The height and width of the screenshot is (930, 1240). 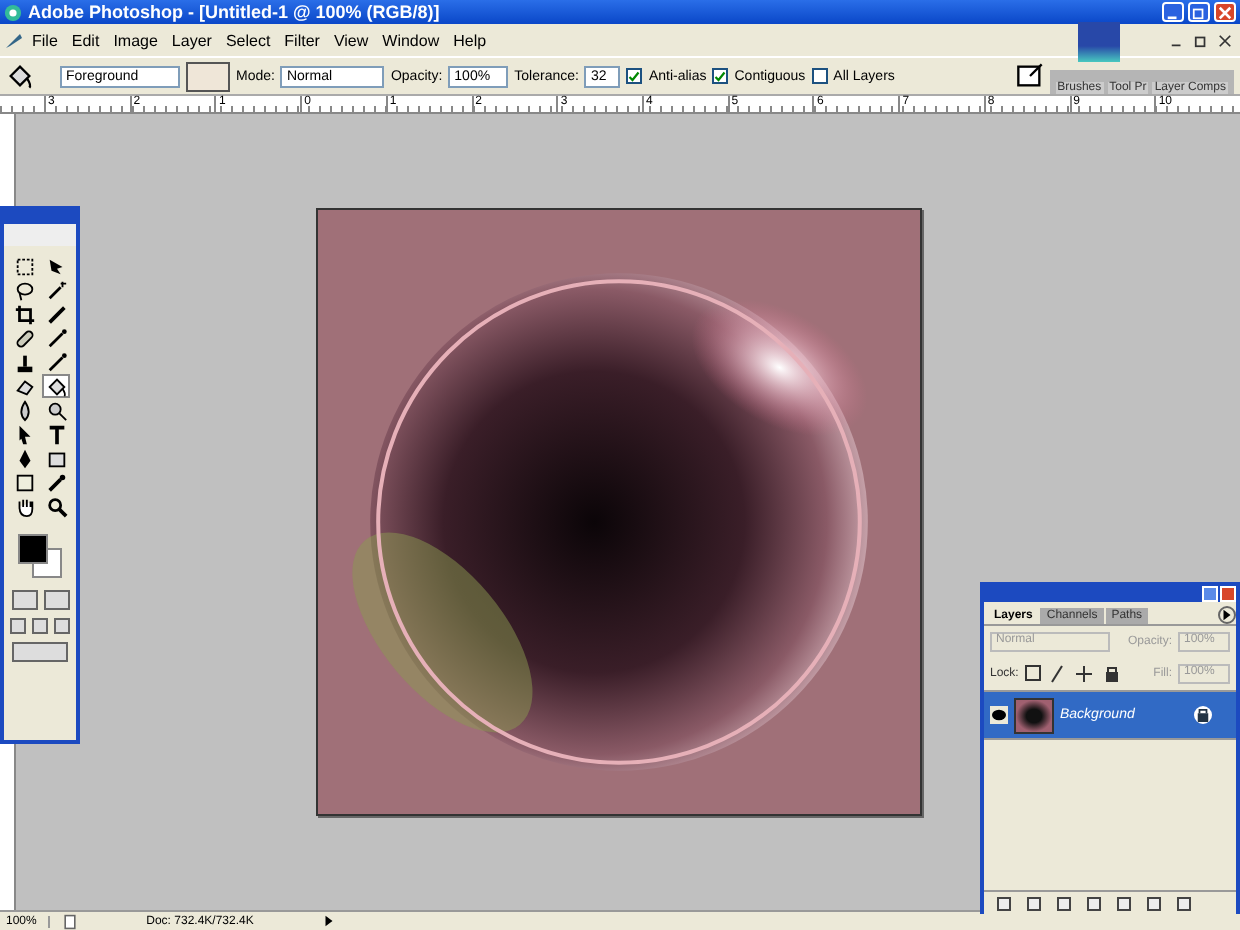 I want to click on menu-item: Select, so click(x=248, y=40).